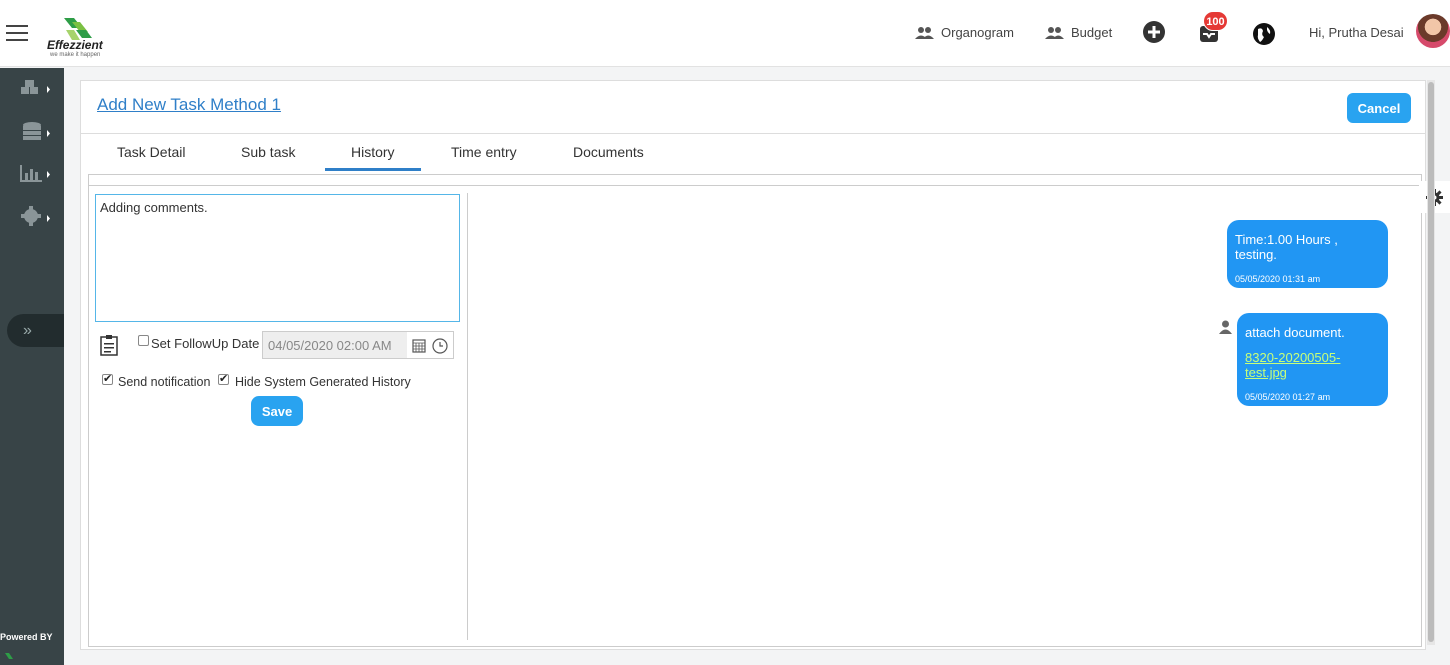  What do you see at coordinates (373, 152) in the screenshot?
I see `tab-history: History` at bounding box center [373, 152].